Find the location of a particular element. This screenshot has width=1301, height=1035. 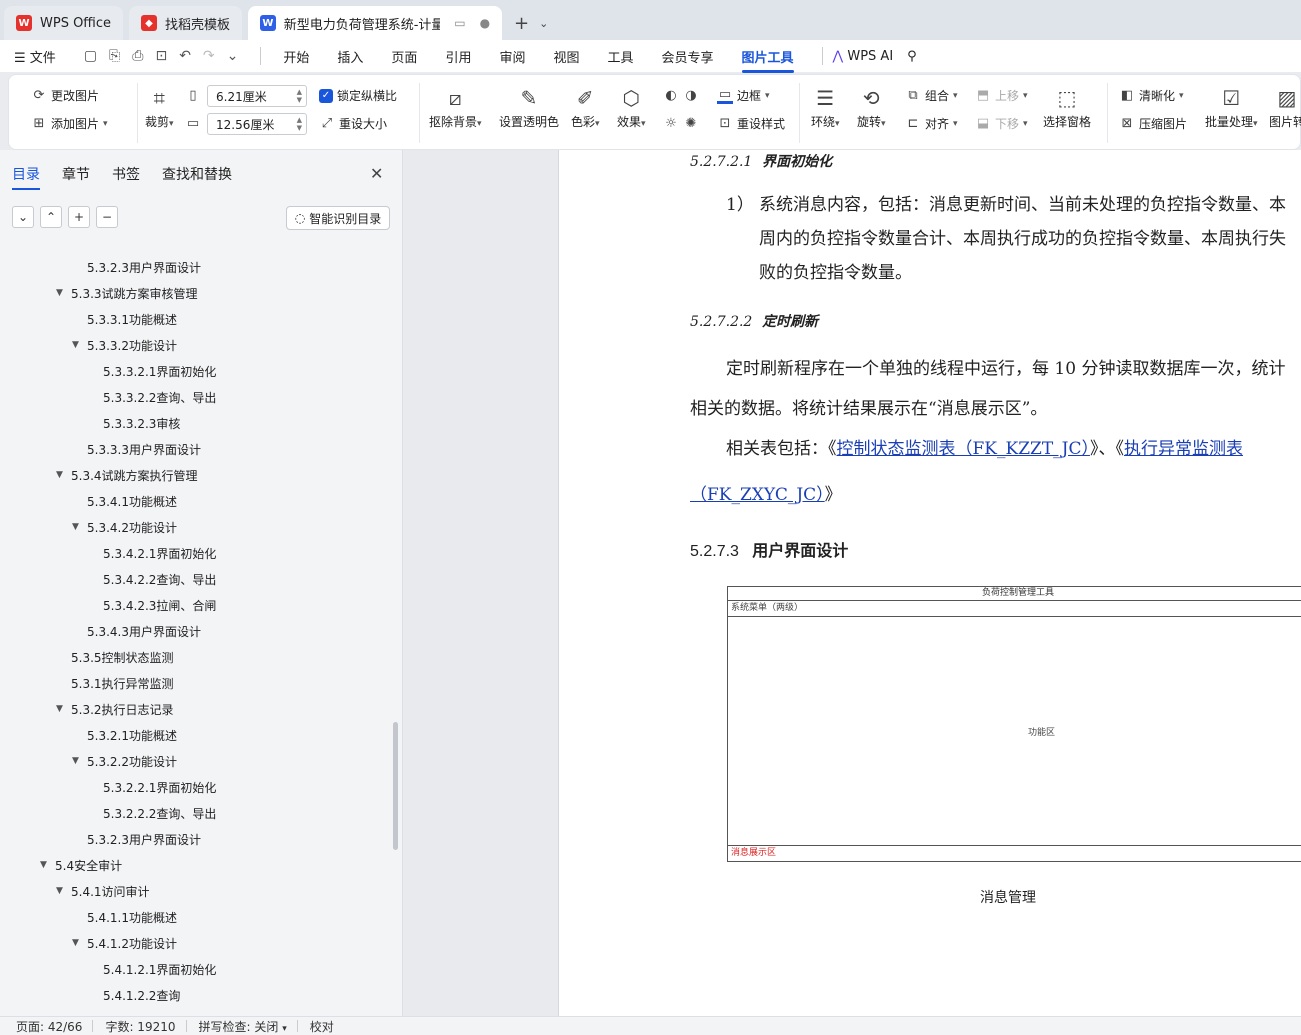

select-pane-button: ⬚ 选择窗格 is located at coordinates (1067, 107).